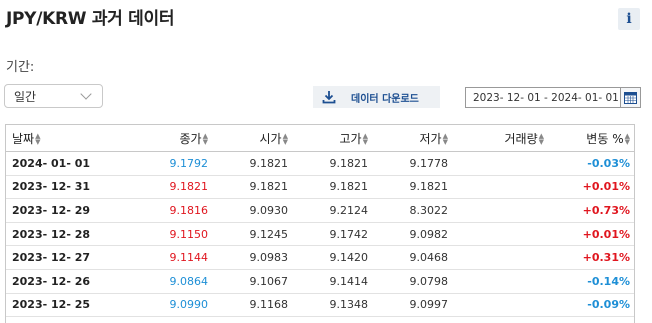 Image resolution: width=652 pixels, height=323 pixels. What do you see at coordinates (349, 258) in the screenshot?
I see `cell-high: 9.1420` at bounding box center [349, 258].